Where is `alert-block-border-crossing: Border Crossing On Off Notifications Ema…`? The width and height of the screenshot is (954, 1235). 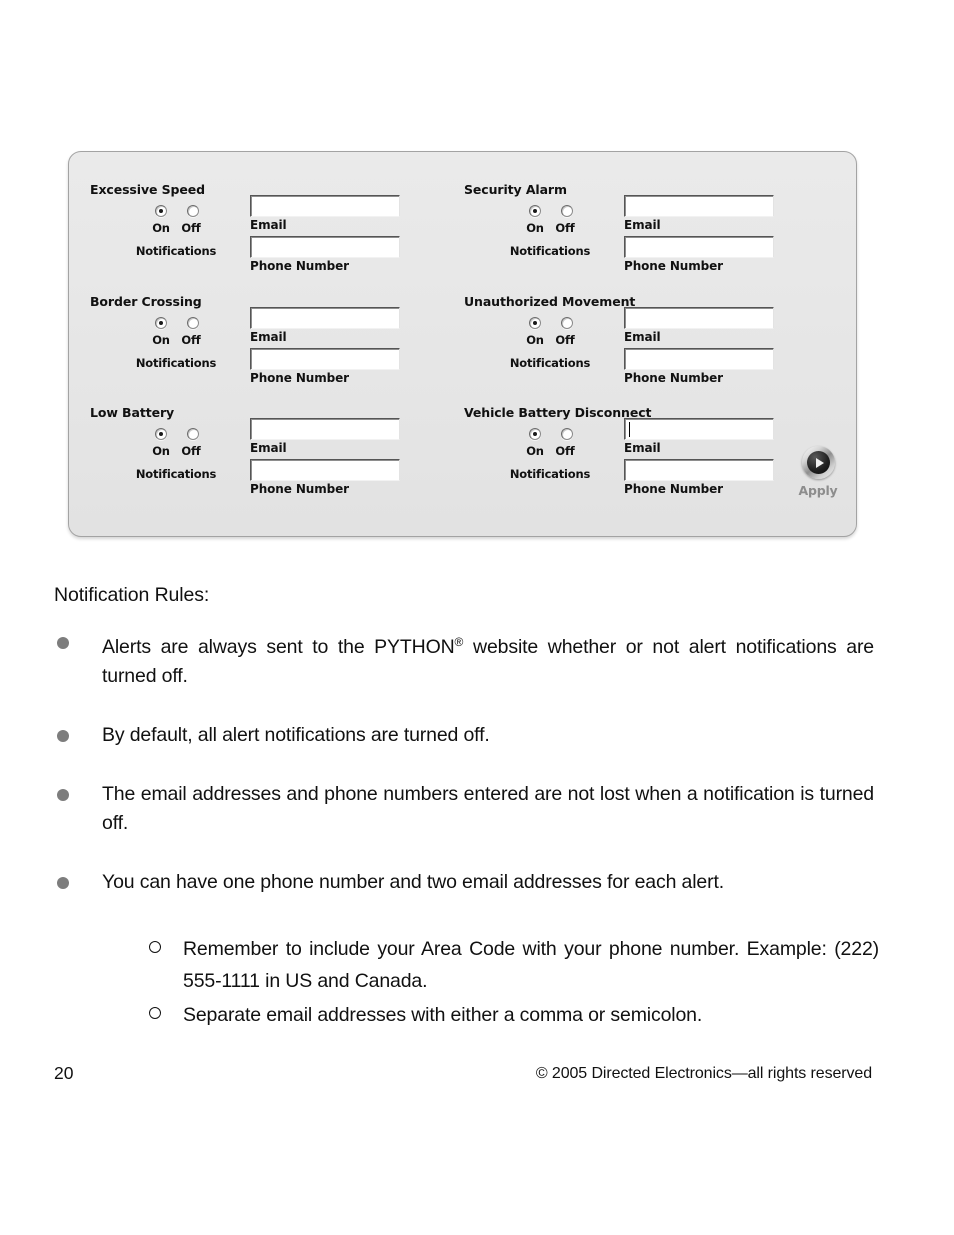
alert-block-border-crossing: Border Crossing On Off Notifications Ema… is located at coordinates (250, 344).